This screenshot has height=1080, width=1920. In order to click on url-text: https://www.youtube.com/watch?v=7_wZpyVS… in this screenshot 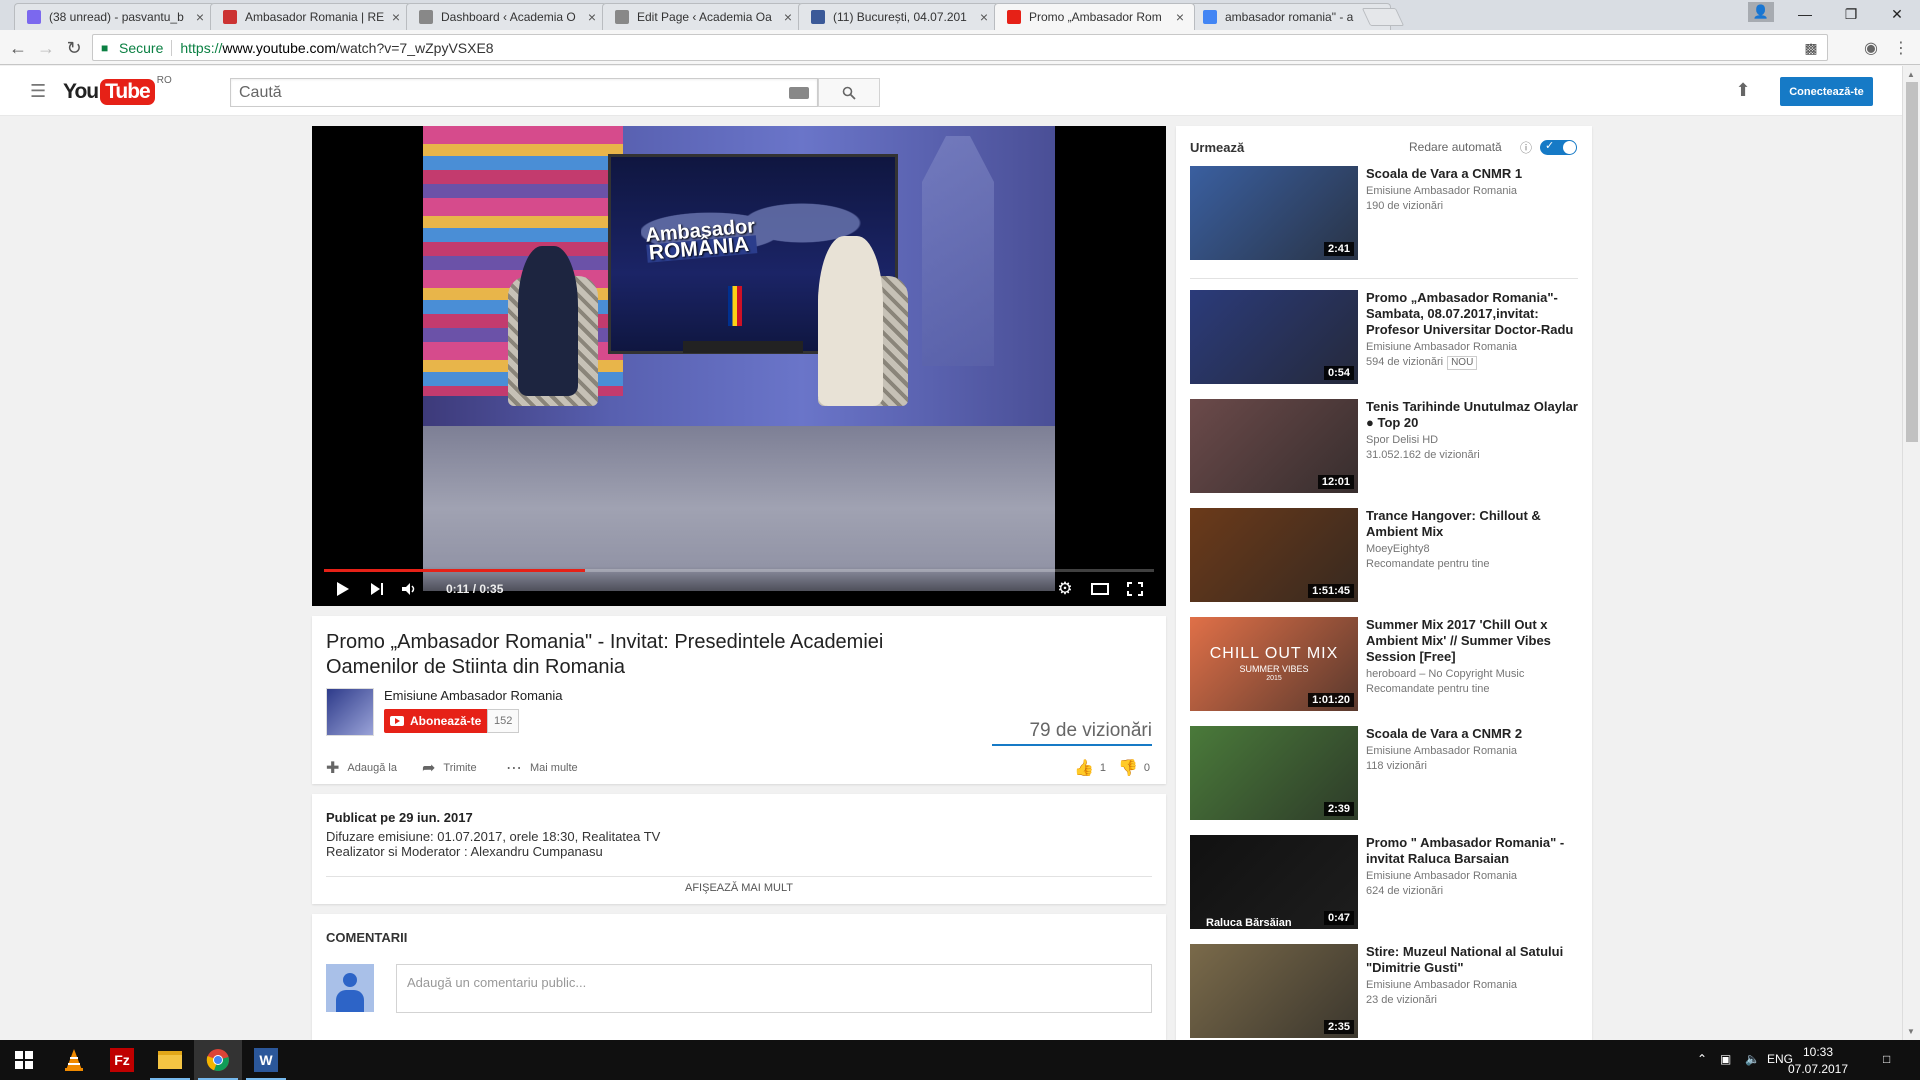, I will do `click(336, 48)`.